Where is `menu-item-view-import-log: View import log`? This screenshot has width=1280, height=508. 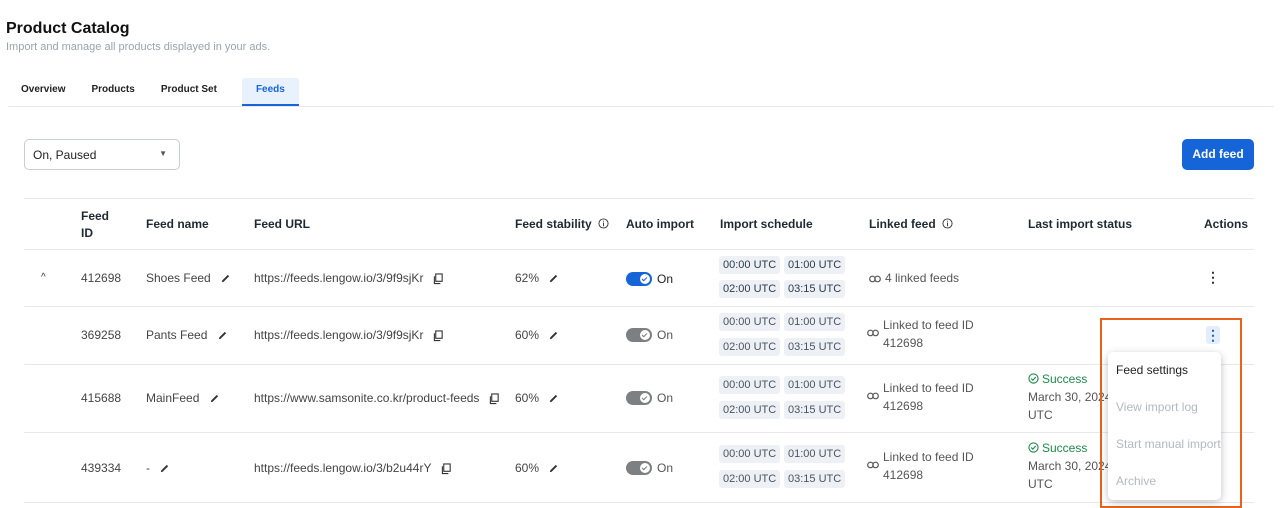 menu-item-view-import-log: View import log is located at coordinates (1164, 407).